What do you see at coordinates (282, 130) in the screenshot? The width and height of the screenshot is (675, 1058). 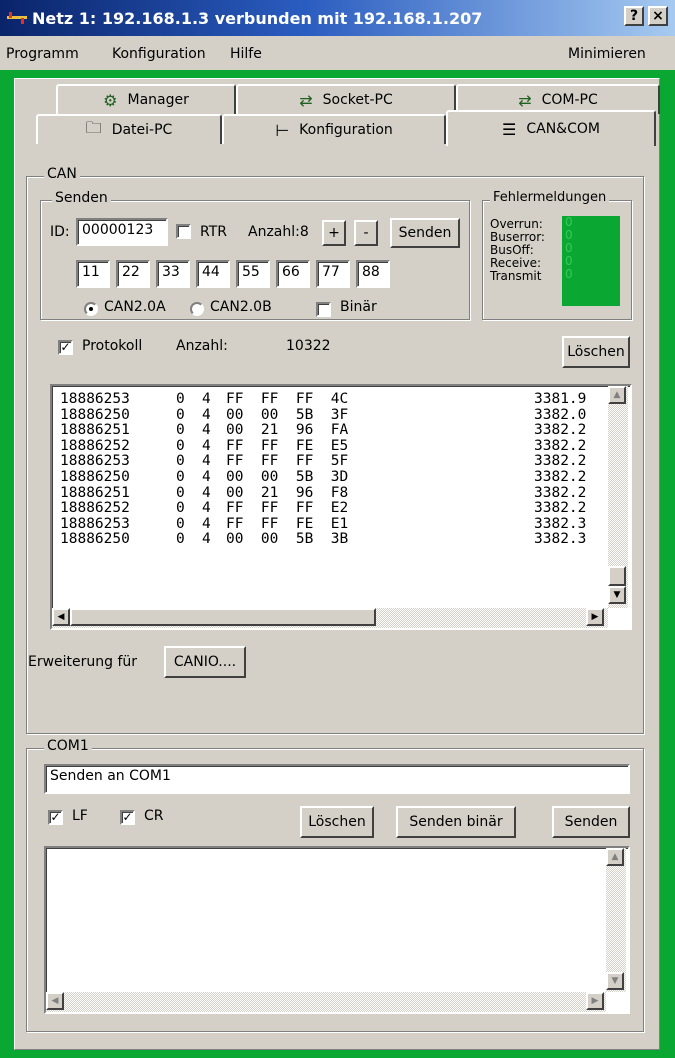 I see `config-icon: ⊢` at bounding box center [282, 130].